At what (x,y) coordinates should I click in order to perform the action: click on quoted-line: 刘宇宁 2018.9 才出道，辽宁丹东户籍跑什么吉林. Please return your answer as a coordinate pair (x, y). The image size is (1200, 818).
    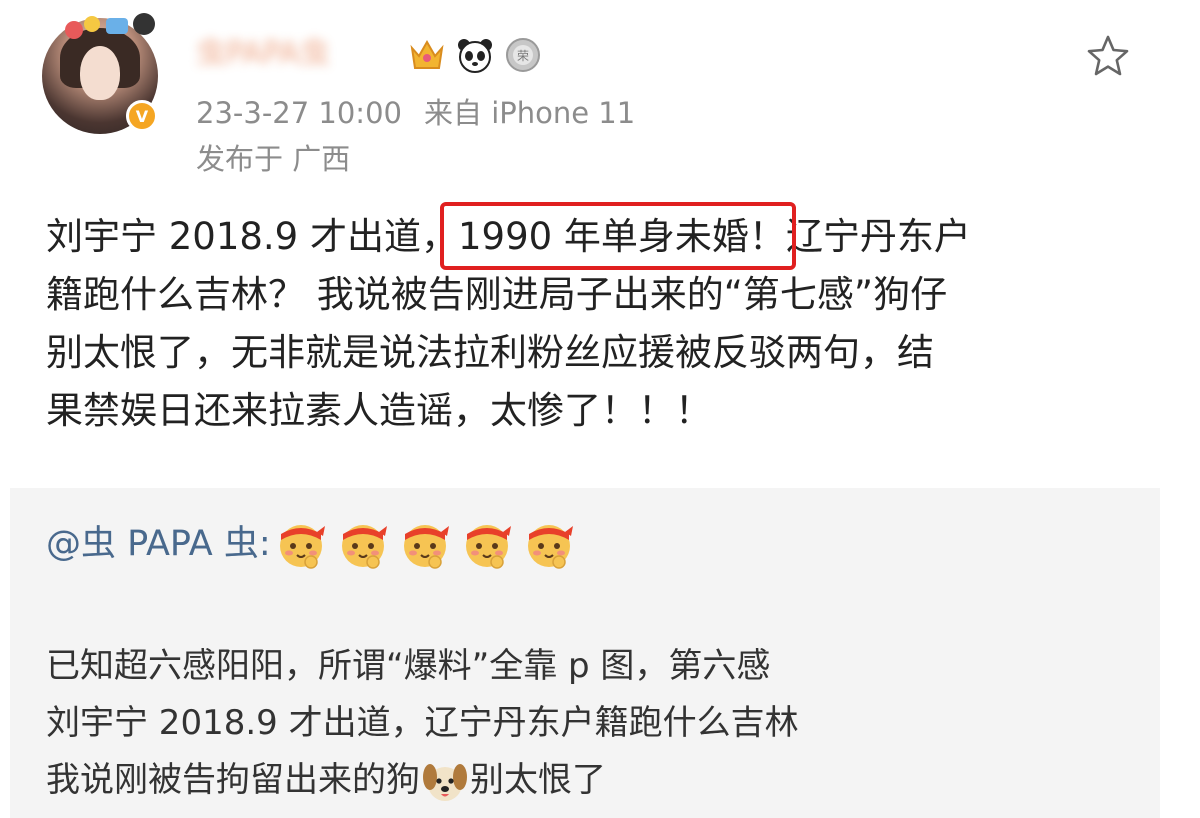
    Looking at the image, I should click on (422, 723).